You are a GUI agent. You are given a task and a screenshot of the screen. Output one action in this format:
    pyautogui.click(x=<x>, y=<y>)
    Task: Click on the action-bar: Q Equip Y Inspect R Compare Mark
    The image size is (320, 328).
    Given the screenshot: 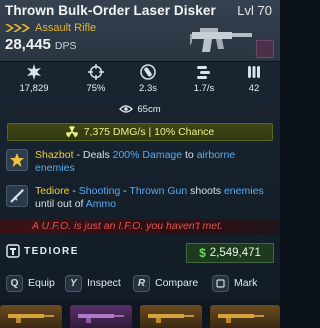 What is the action you would take?
    pyautogui.click(x=140, y=283)
    